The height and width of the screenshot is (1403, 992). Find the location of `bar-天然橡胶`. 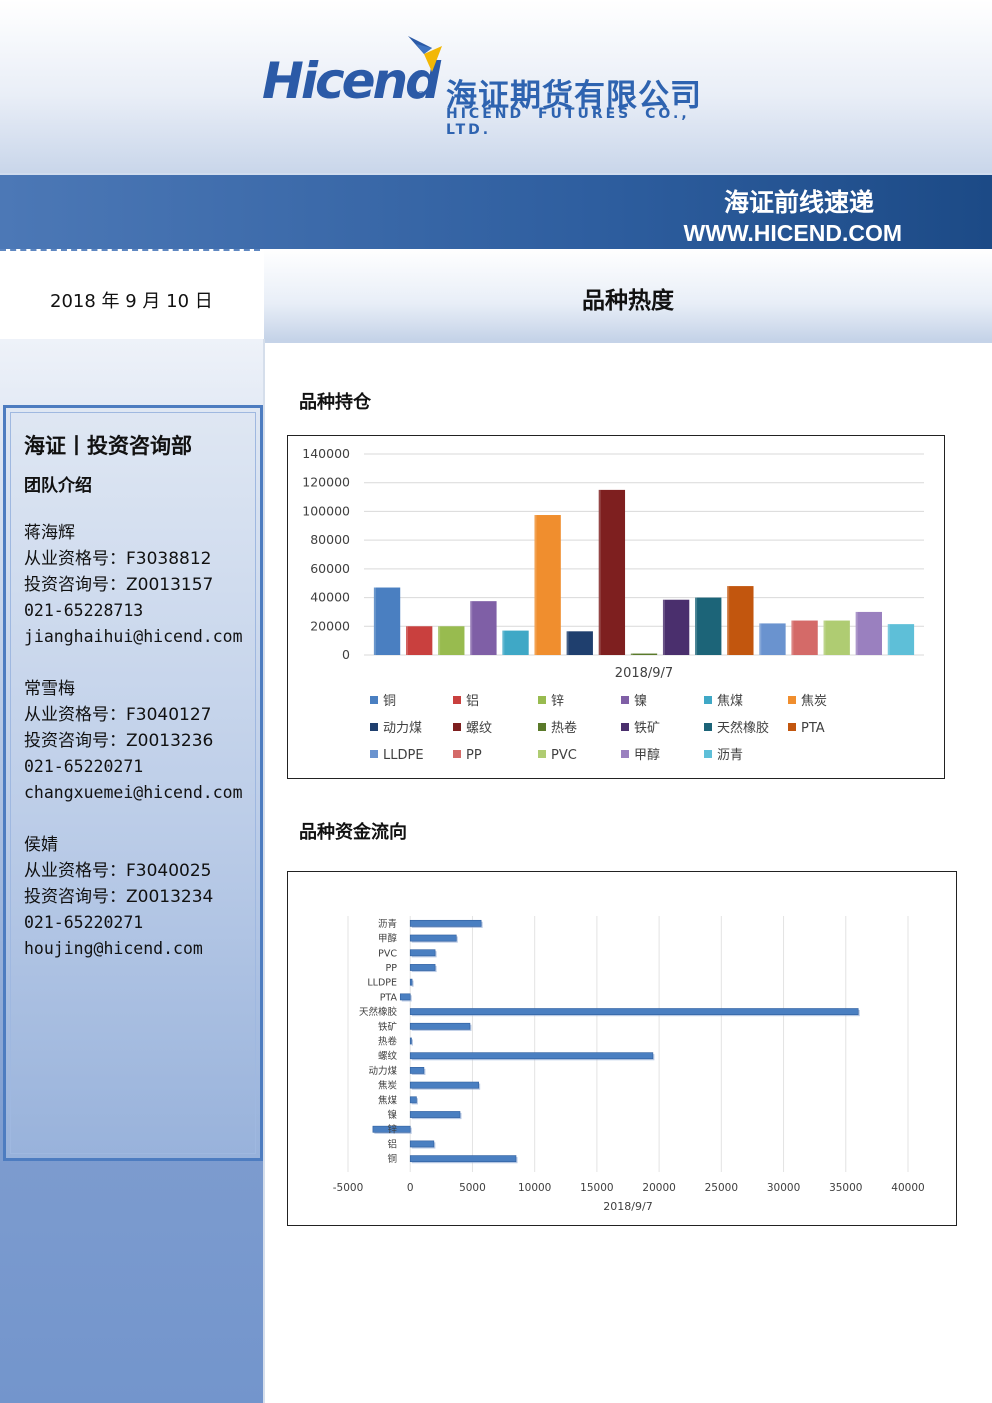

bar-天然橡胶 is located at coordinates (708, 626).